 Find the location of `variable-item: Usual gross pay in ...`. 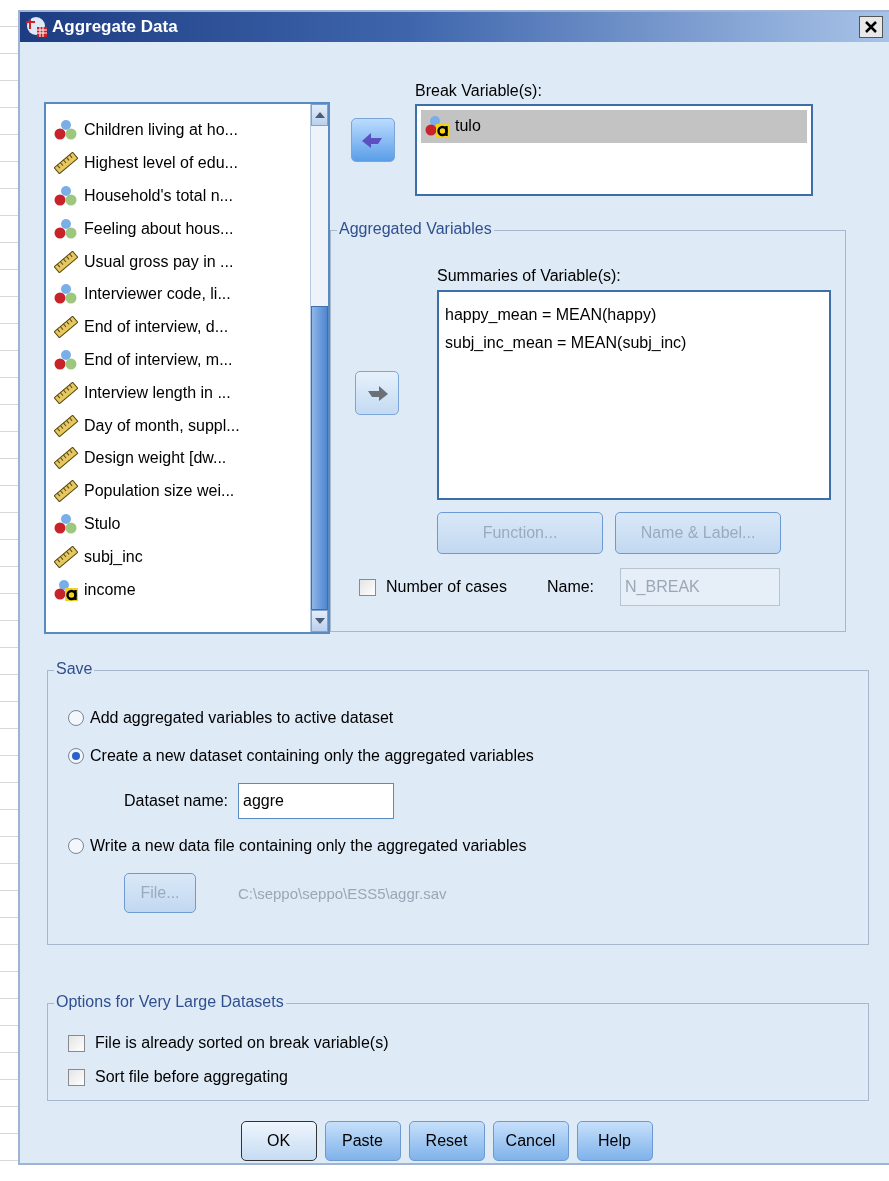

variable-item: Usual gross pay in ... is located at coordinates (182, 261).